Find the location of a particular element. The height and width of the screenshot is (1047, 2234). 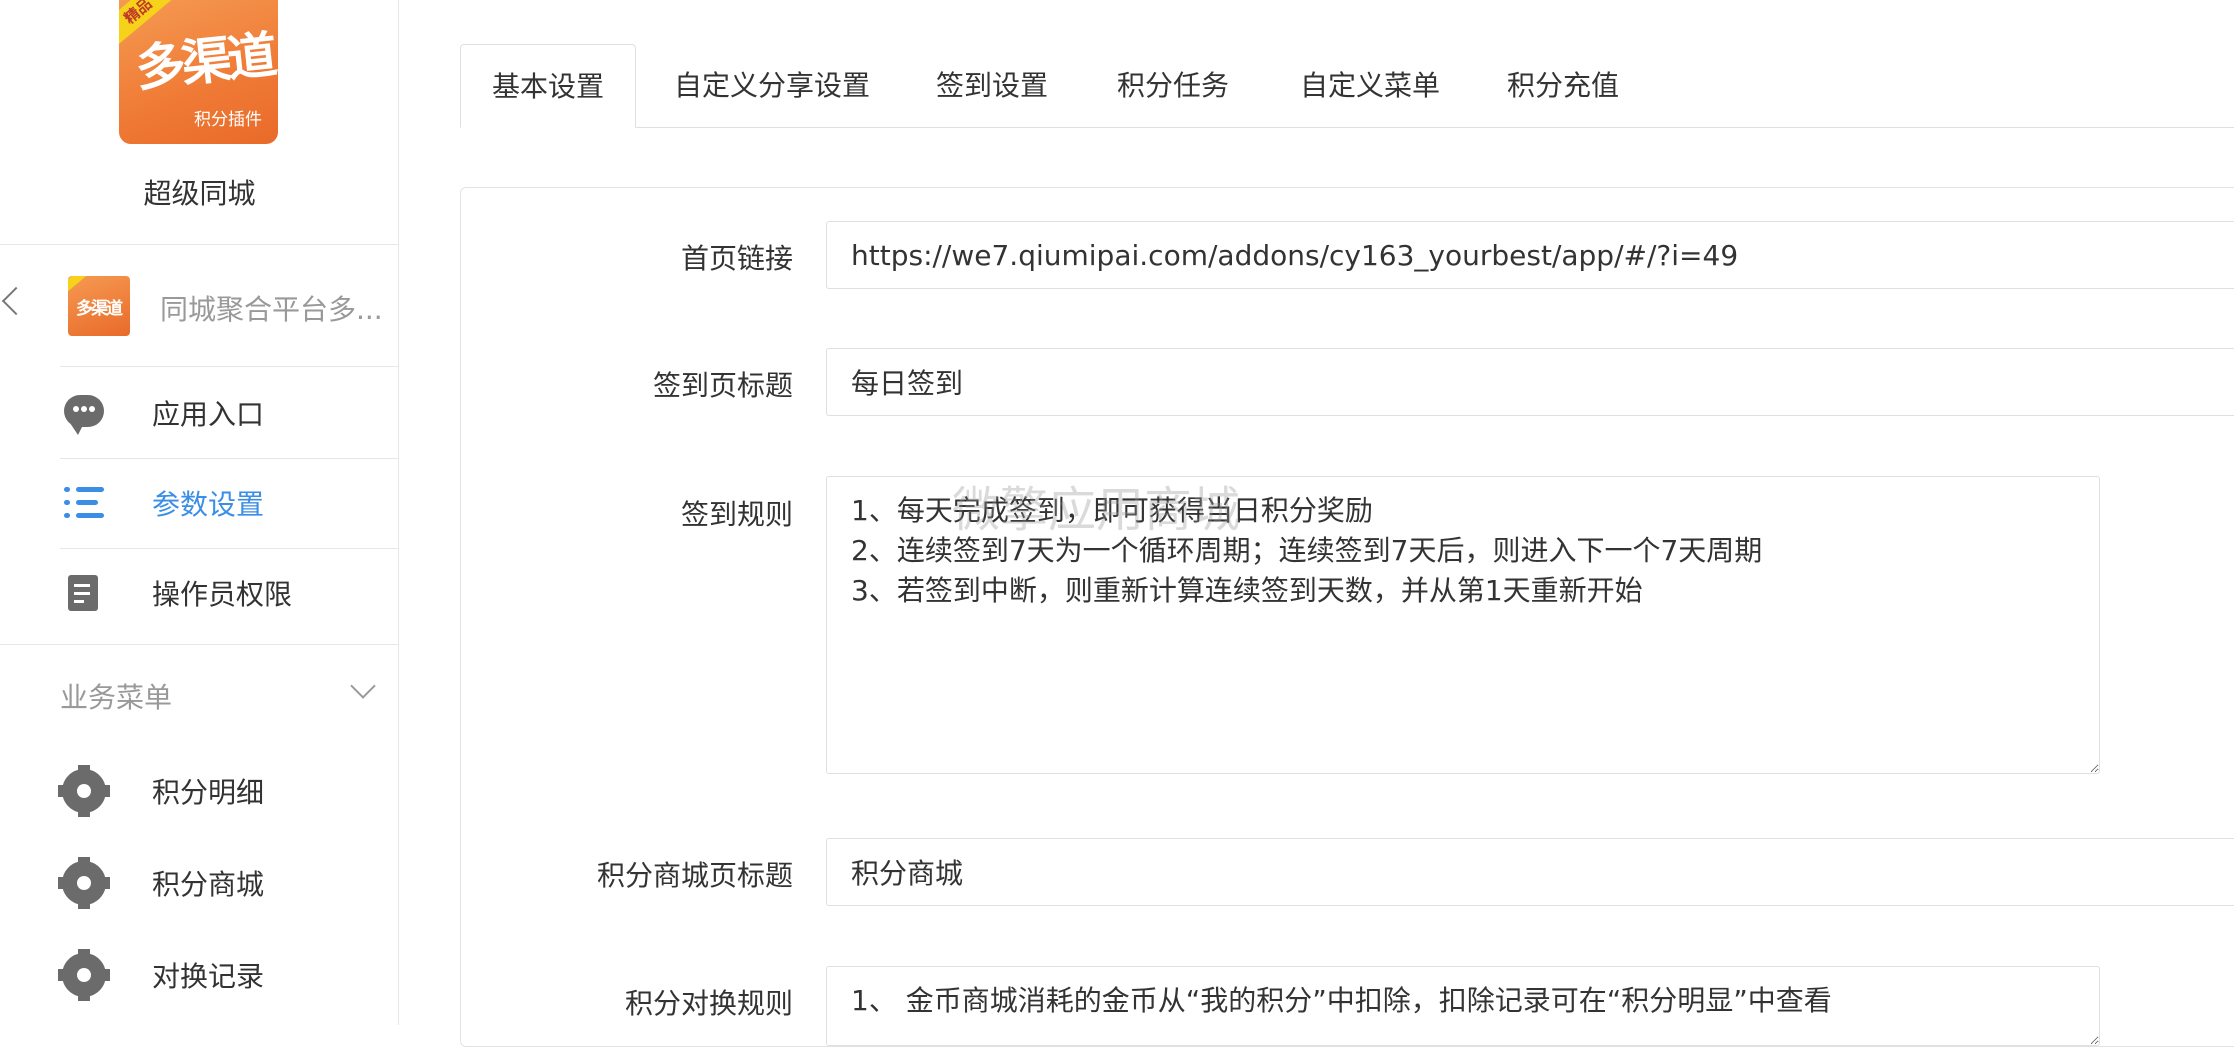

plugin-logo: 多渠道 is located at coordinates (99, 306).